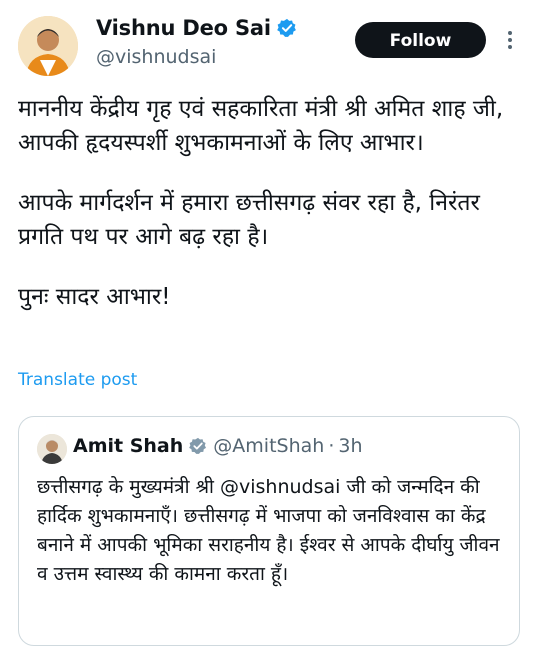 The height and width of the screenshot is (646, 540). I want to click on author-name: Vishnu Deo Sai, so click(183, 28).